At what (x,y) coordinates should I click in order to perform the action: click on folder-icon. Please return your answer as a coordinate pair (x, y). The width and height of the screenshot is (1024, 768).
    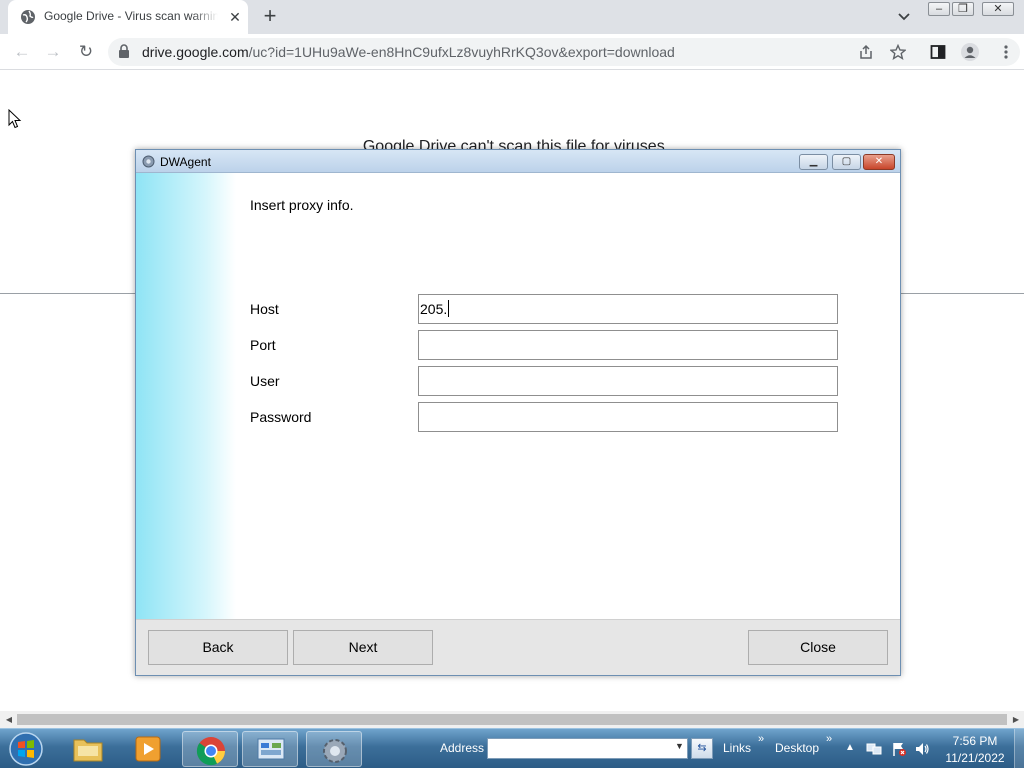
    Looking at the image, I should click on (88, 750).